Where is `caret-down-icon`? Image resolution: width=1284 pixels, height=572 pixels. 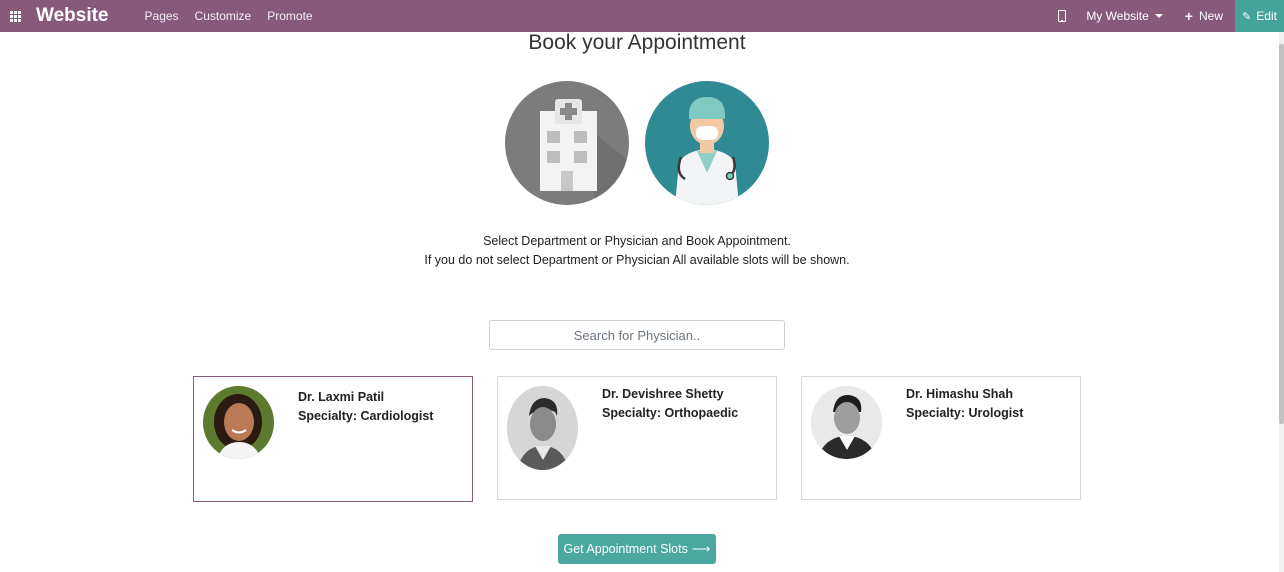
caret-down-icon is located at coordinates (1158, 16).